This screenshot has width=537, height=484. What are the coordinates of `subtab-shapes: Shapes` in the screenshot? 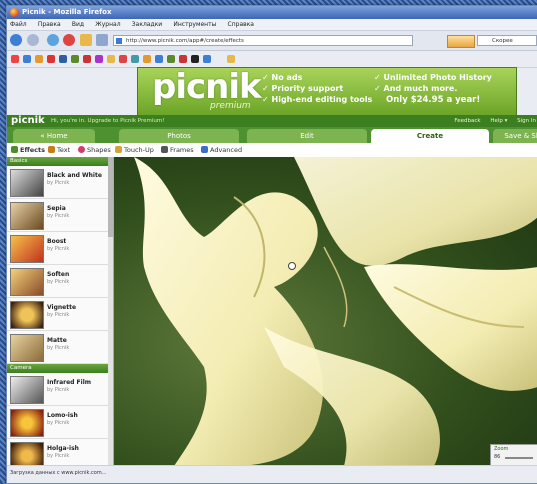 It's located at (94, 150).